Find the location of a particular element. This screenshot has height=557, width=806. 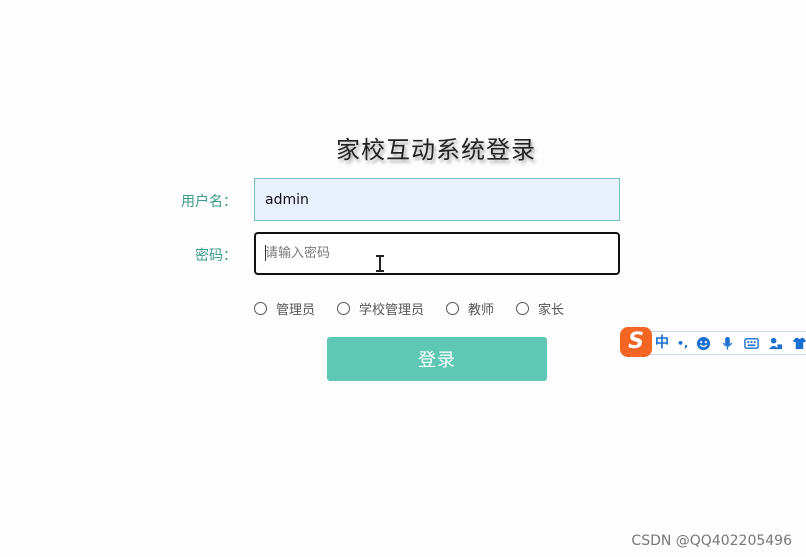

role-label: 管理员 is located at coordinates (296, 310).